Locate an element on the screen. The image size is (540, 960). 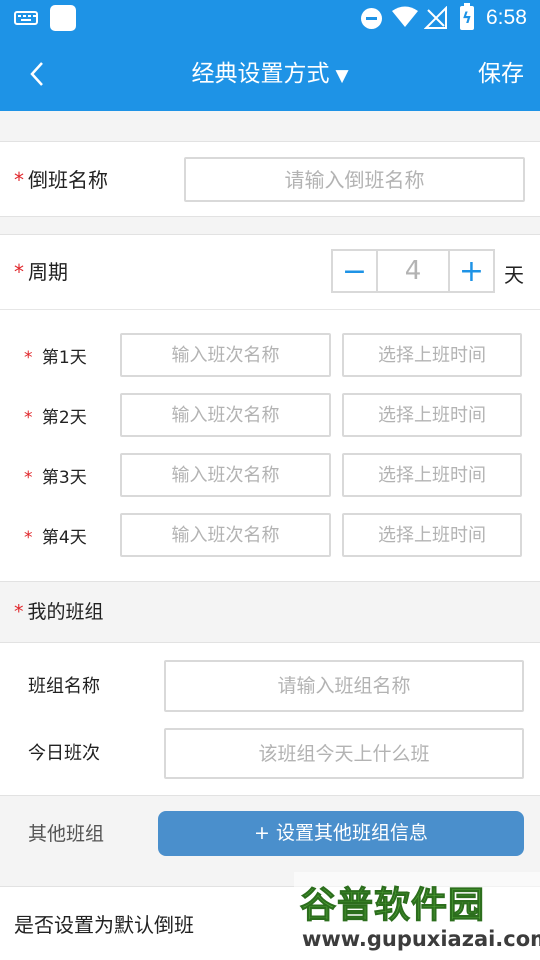
day-row-1: * 第1天 is located at coordinates (270, 355).